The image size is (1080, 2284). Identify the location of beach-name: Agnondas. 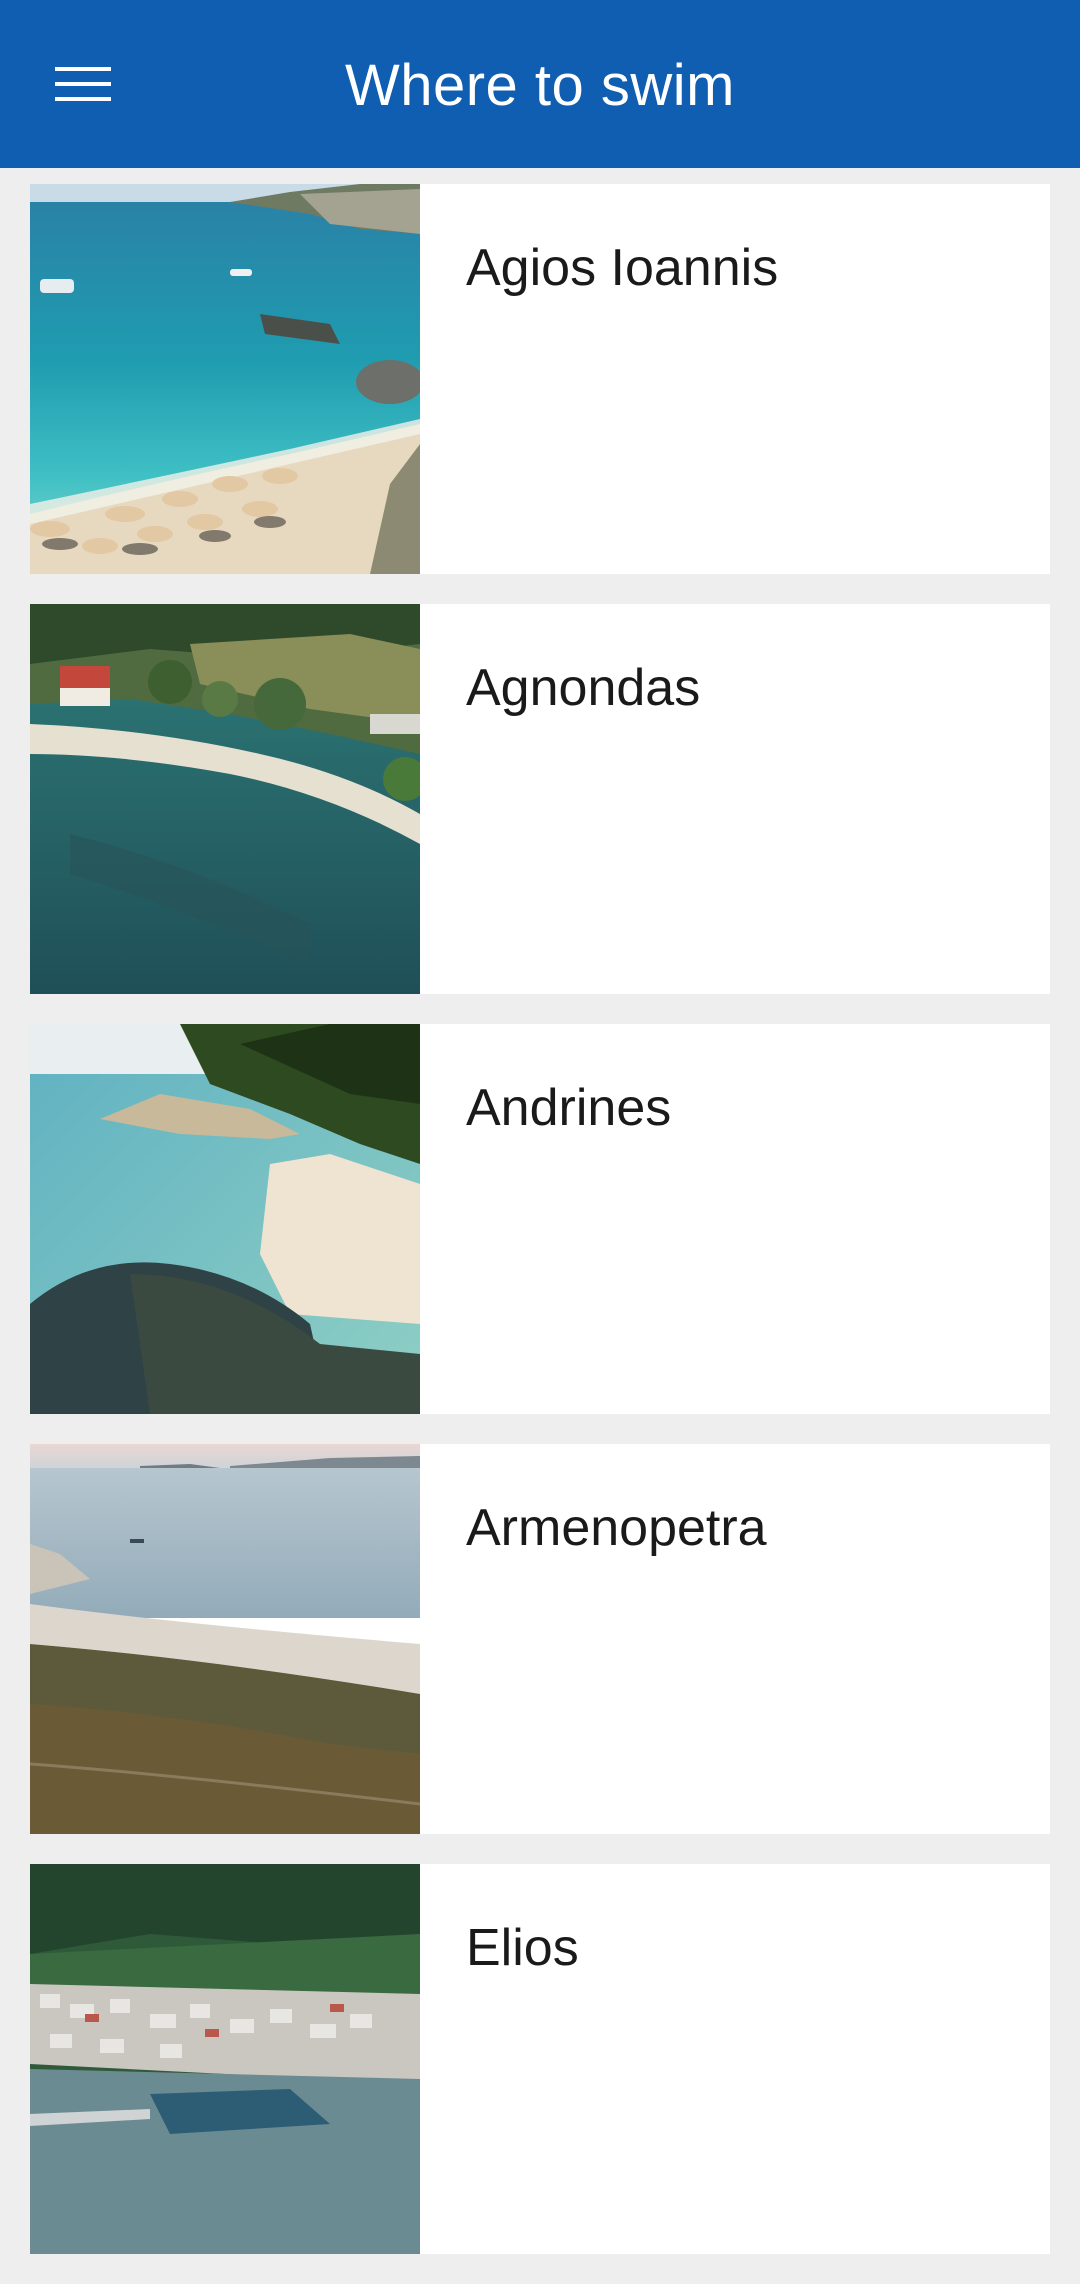
(583, 688).